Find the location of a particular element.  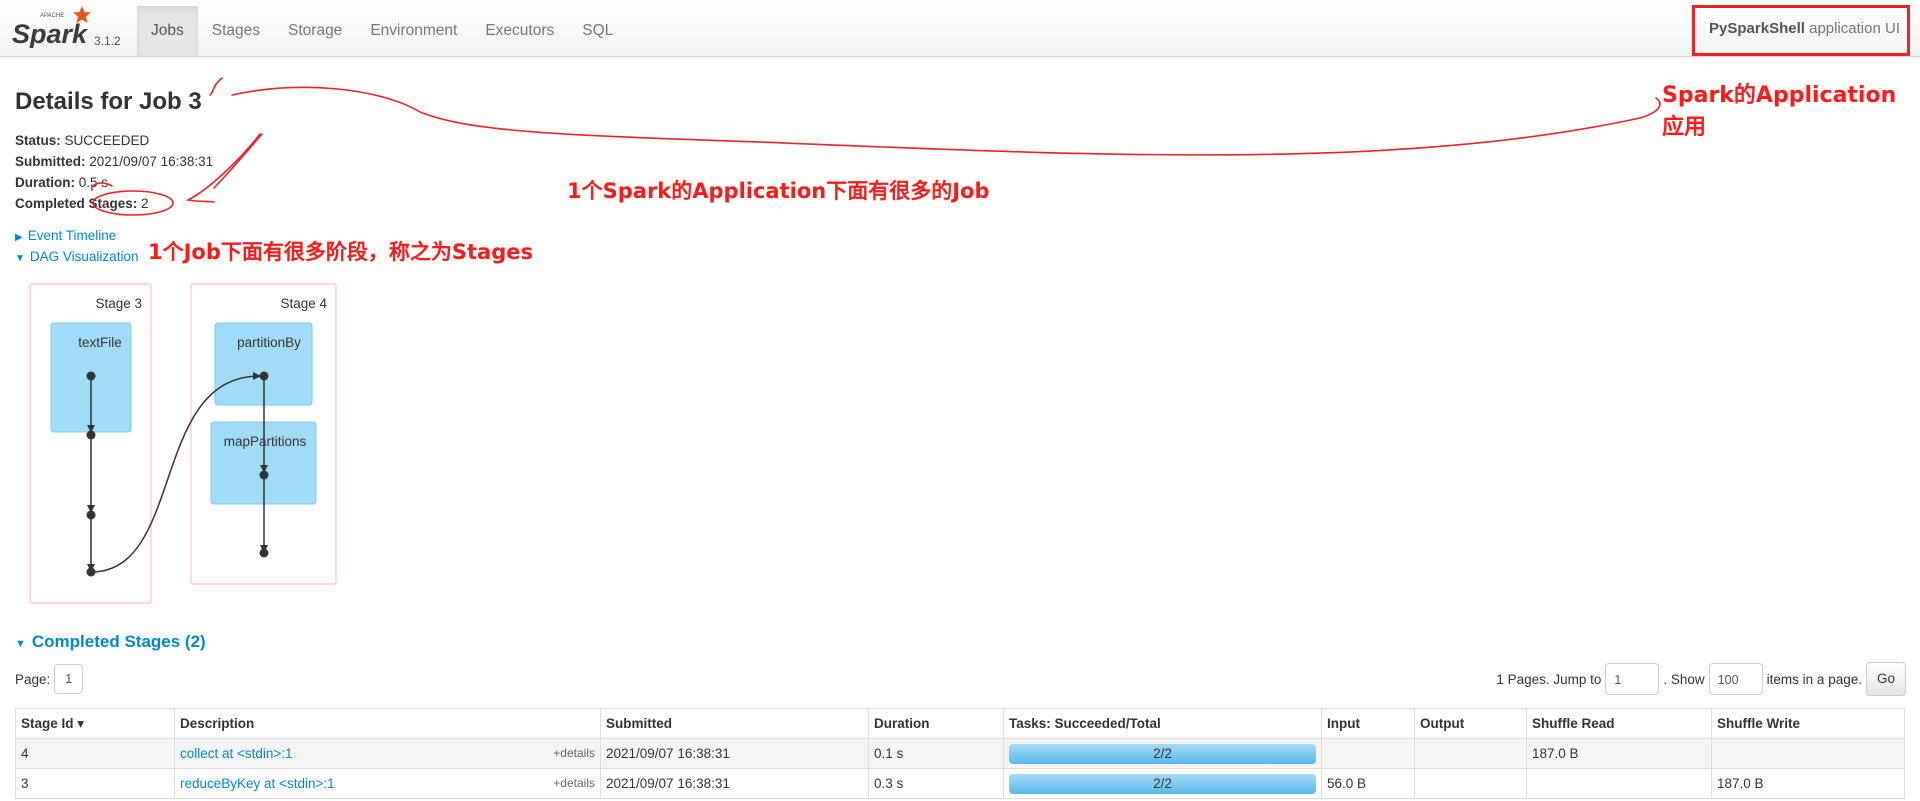

stage-4-label: Stage 4 is located at coordinates (303, 303).